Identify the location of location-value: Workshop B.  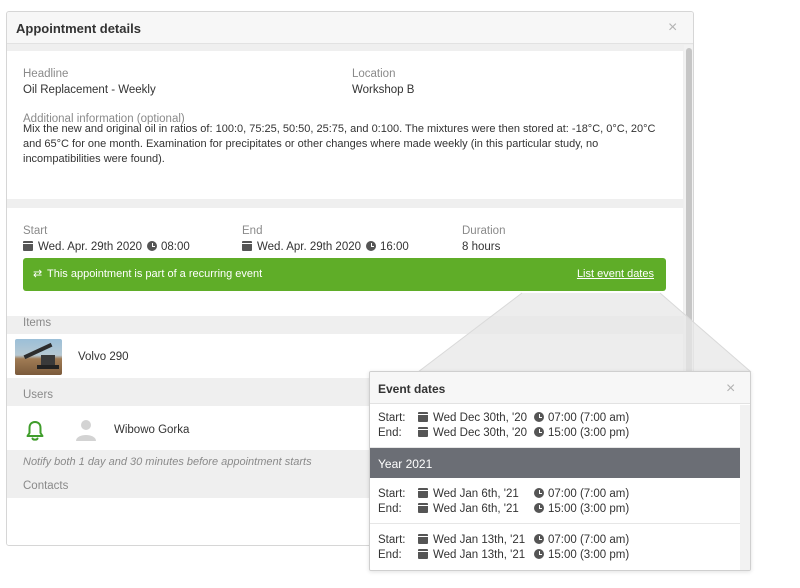
(383, 90).